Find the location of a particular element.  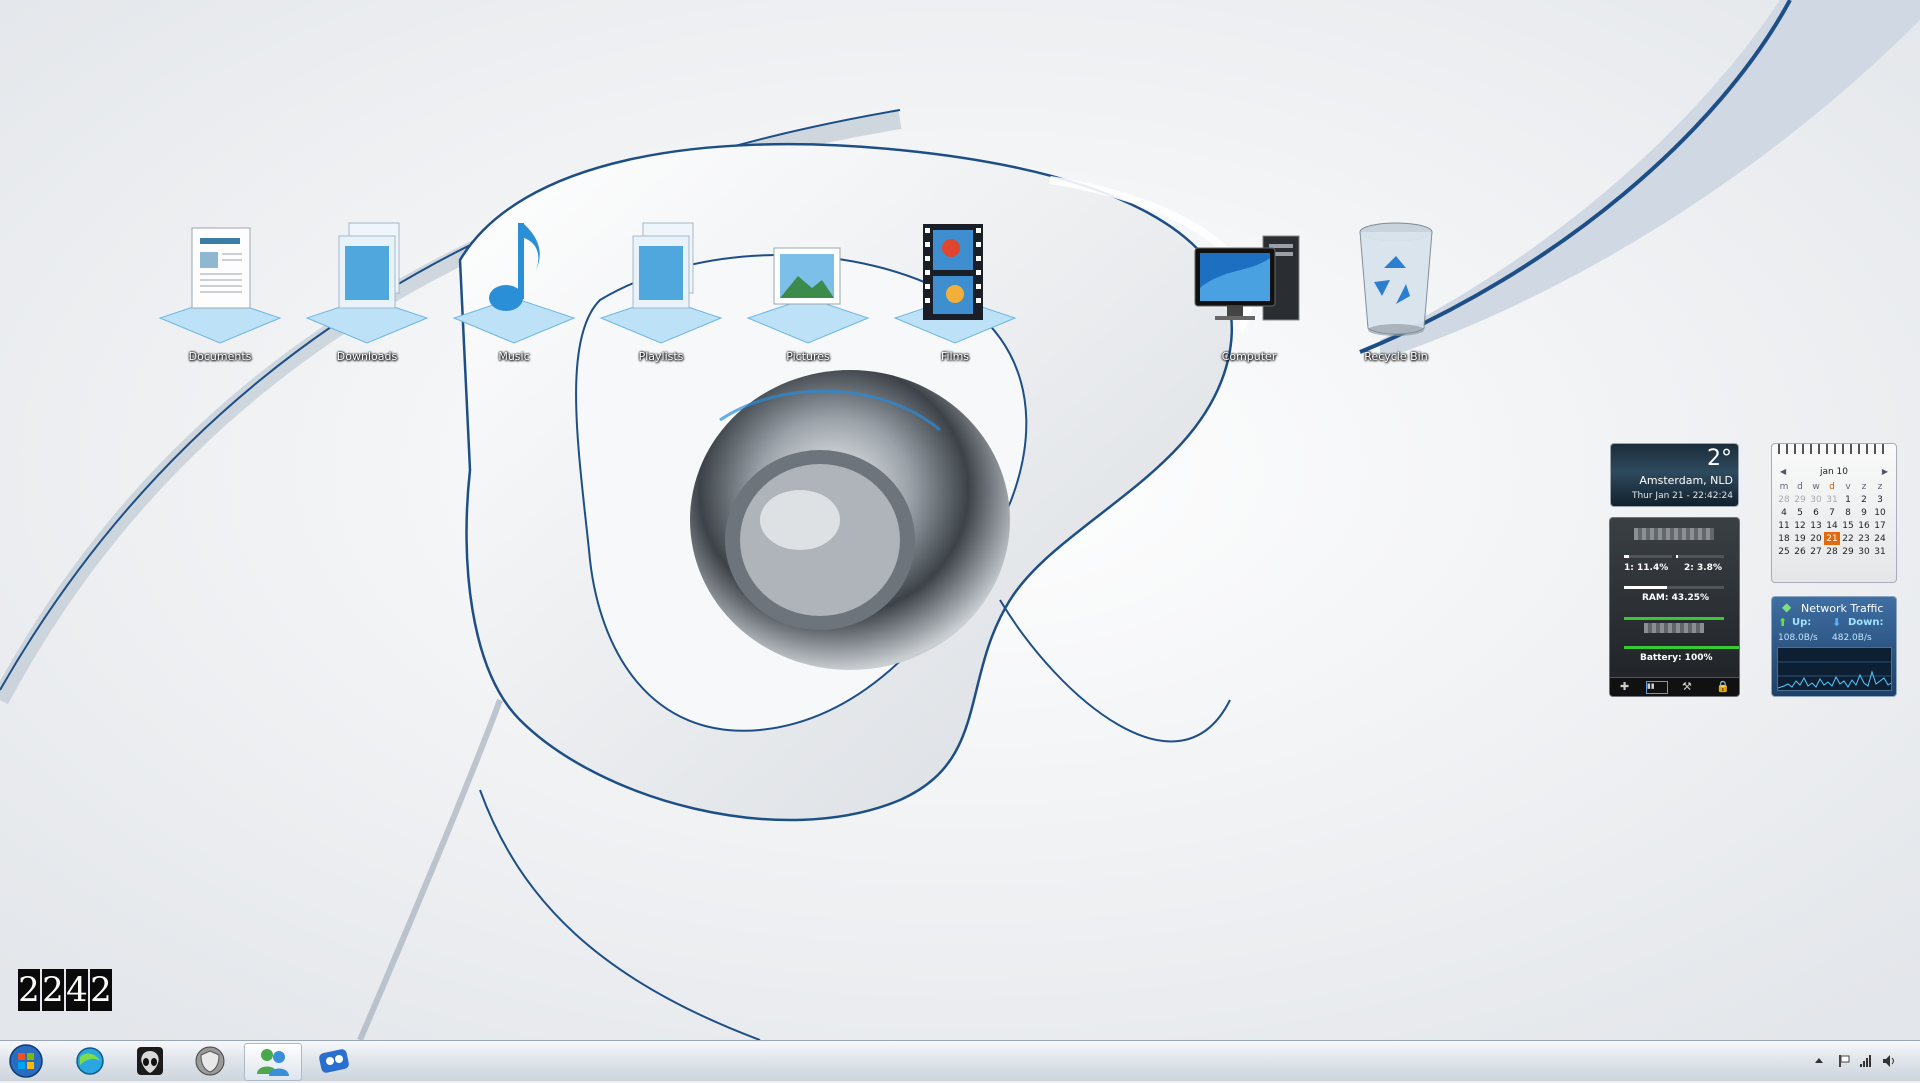

calendar-day: 2 is located at coordinates (1864, 499).